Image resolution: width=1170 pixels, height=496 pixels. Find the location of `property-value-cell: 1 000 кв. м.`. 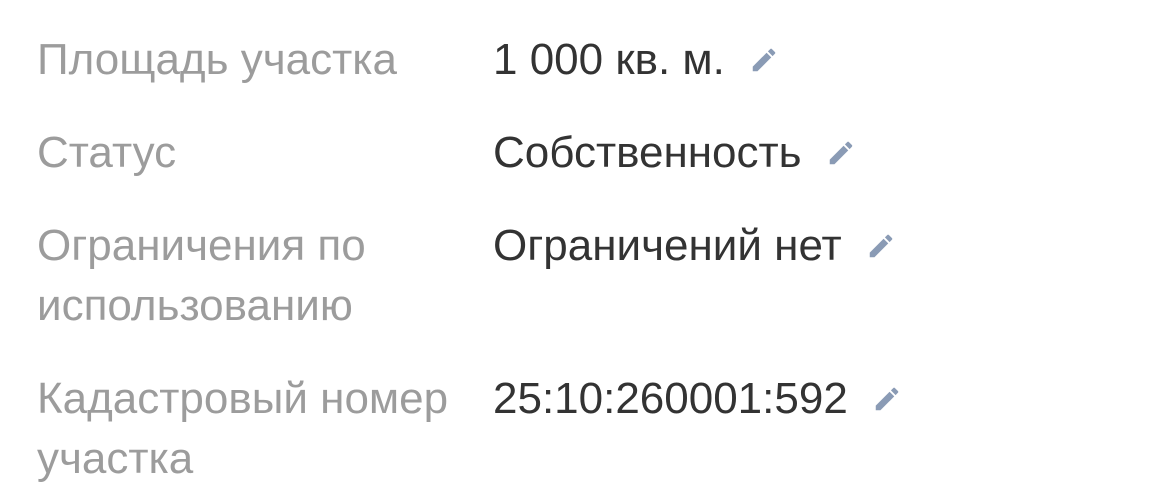

property-value-cell: 1 000 кв. м. is located at coordinates (636, 60).